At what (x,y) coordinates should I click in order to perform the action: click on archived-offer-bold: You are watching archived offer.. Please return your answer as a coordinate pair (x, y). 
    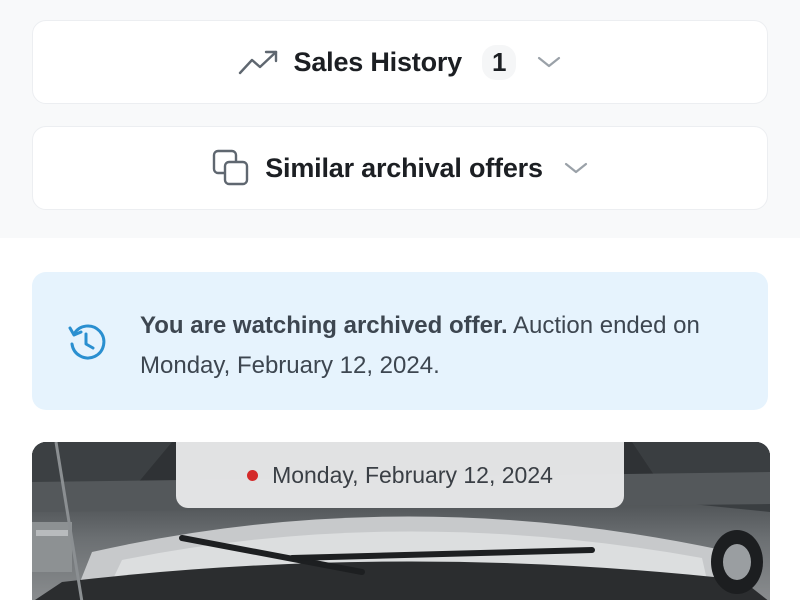
    Looking at the image, I should click on (324, 325).